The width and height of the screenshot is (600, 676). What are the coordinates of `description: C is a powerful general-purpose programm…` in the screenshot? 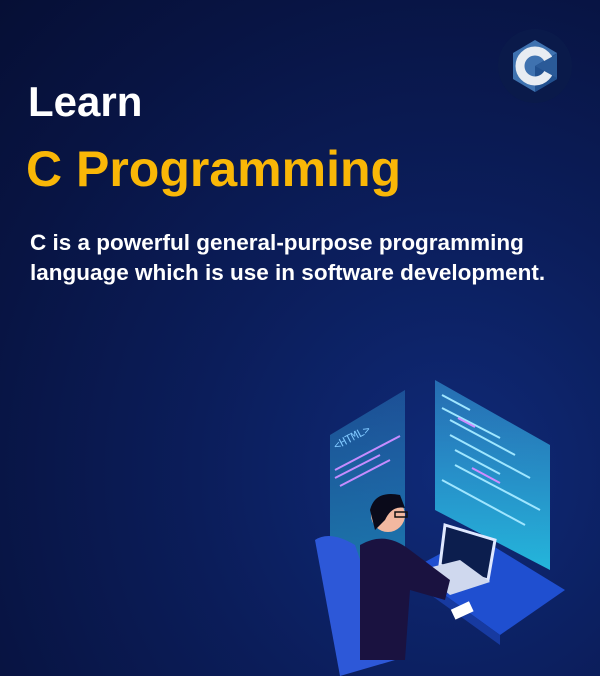 It's located at (287, 258).